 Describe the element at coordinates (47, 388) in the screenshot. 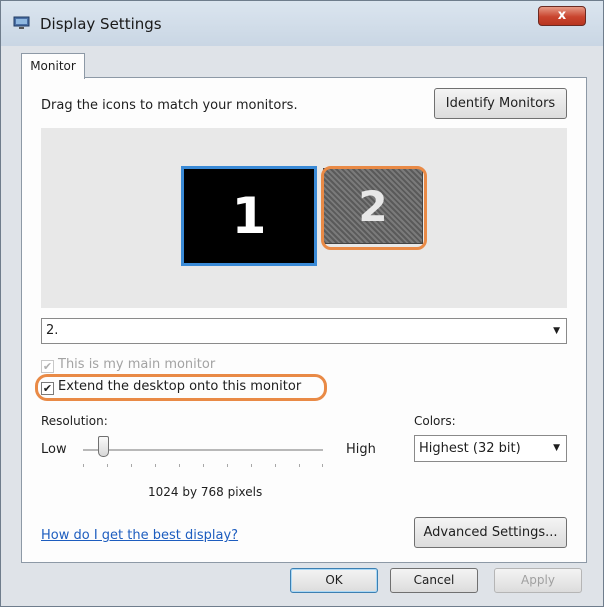

I see `extend-desktop-checkbox: ✔` at that location.